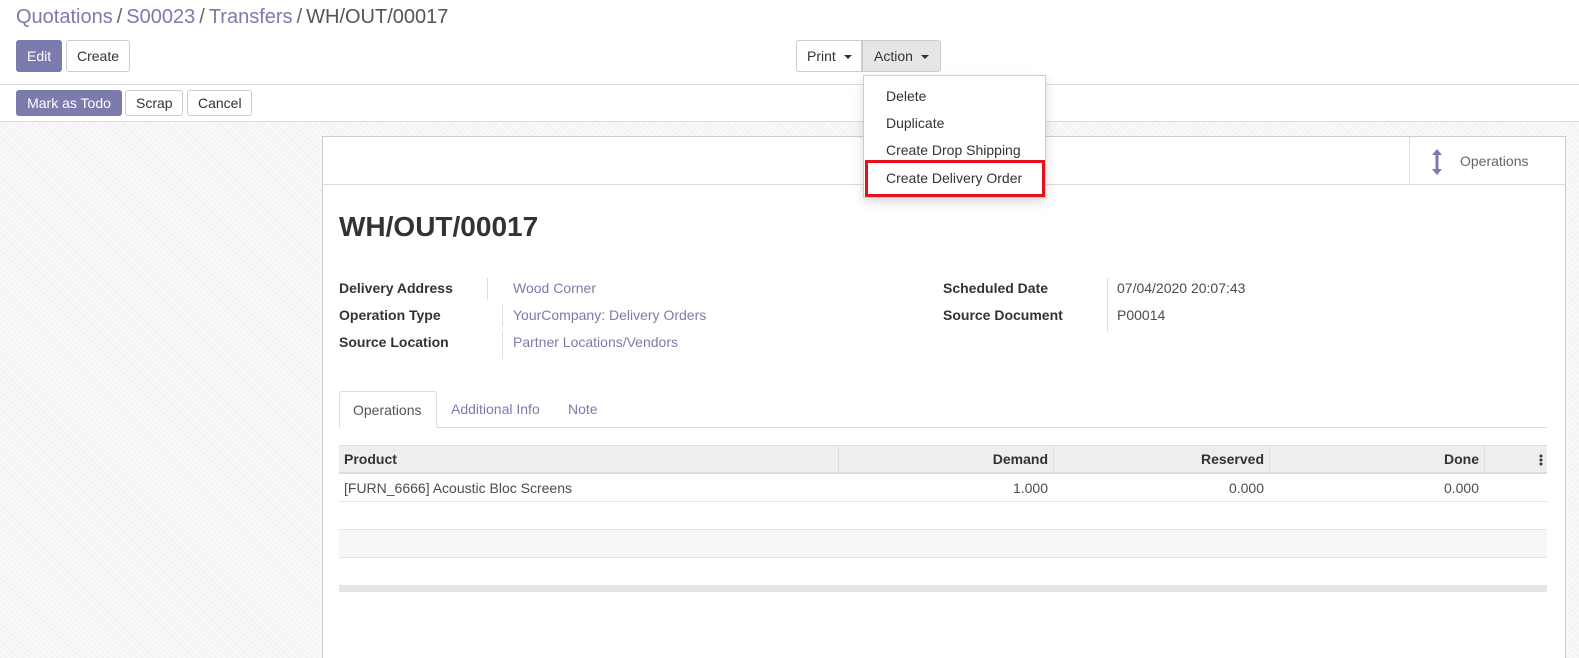 The width and height of the screenshot is (1579, 658). What do you see at coordinates (1141, 315) in the screenshot?
I see `source-document-value: P00014` at bounding box center [1141, 315].